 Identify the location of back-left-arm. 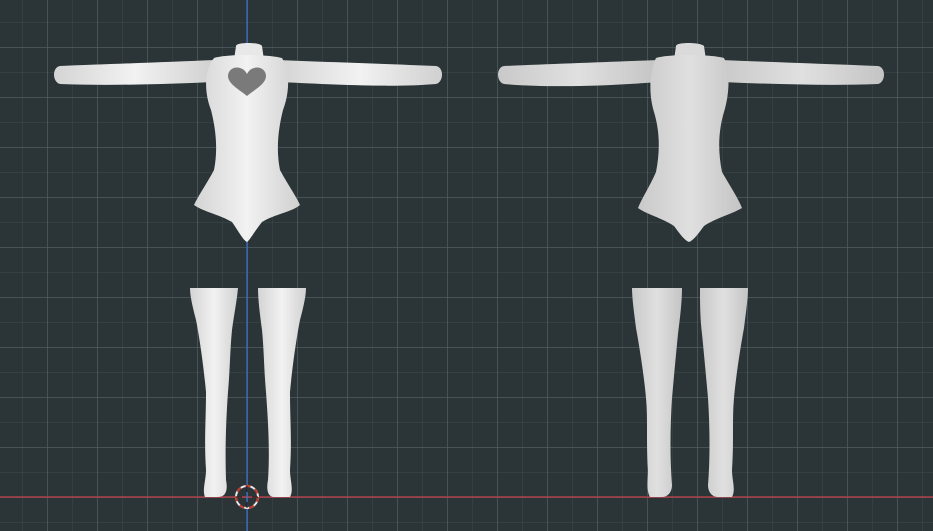
(578, 73).